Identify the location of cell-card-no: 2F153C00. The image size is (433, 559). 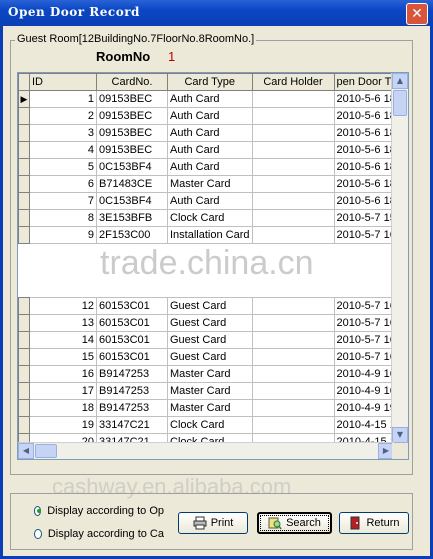
(132, 235).